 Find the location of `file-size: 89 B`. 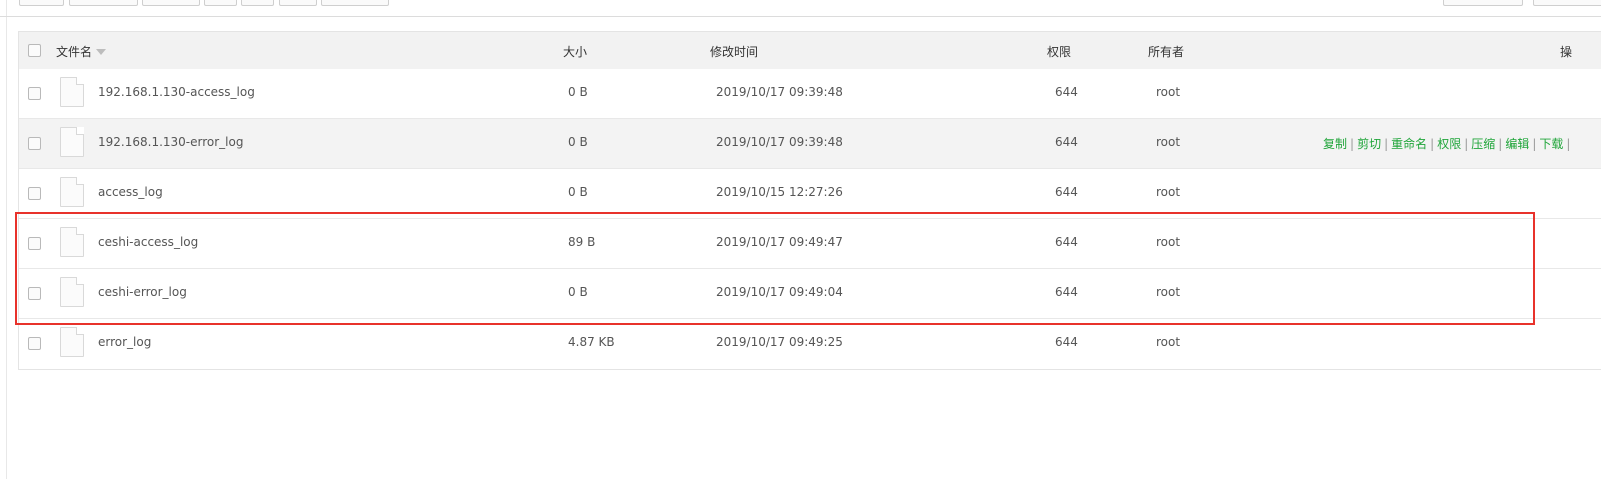

file-size: 89 B is located at coordinates (582, 242).